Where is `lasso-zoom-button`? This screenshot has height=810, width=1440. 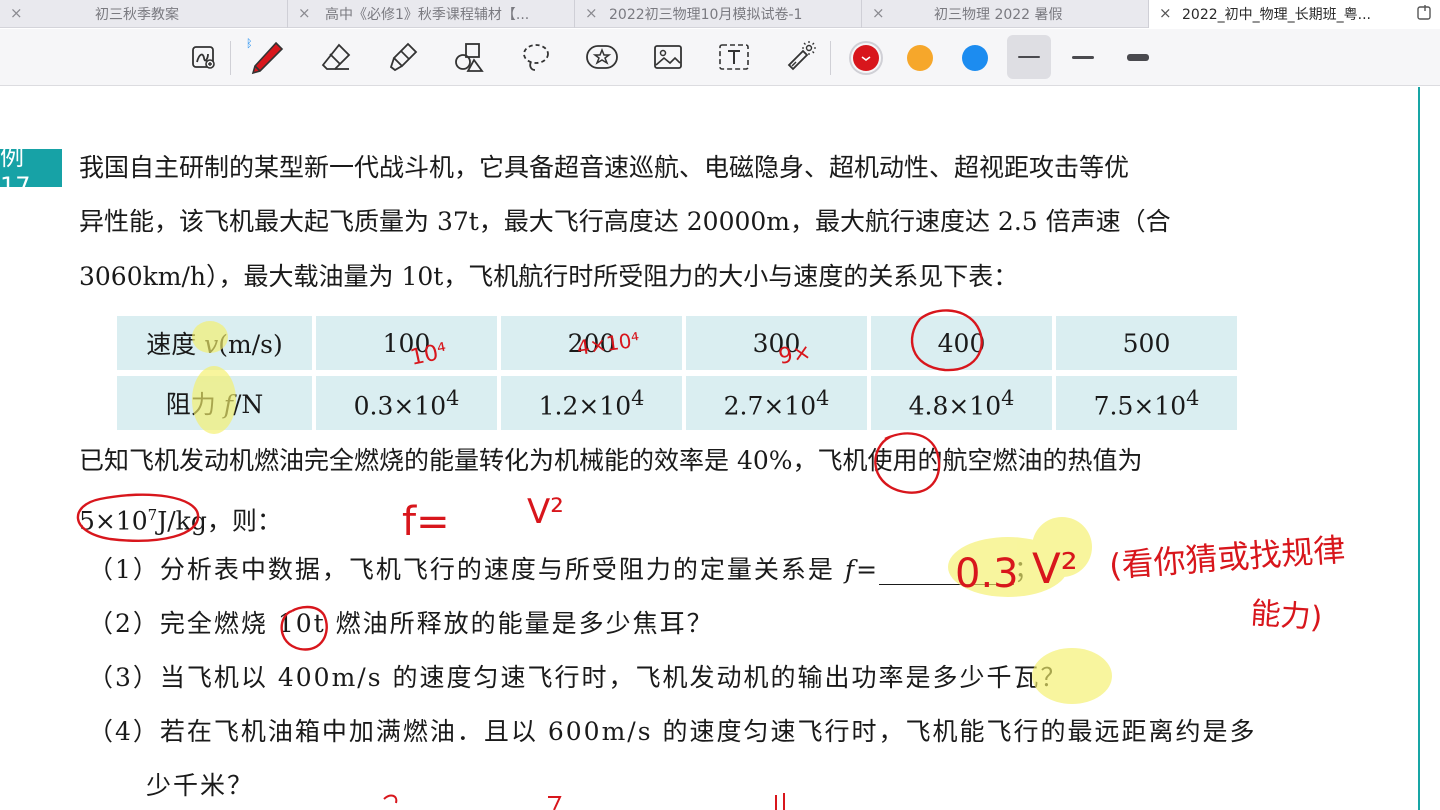 lasso-zoom-button is located at coordinates (204, 57).